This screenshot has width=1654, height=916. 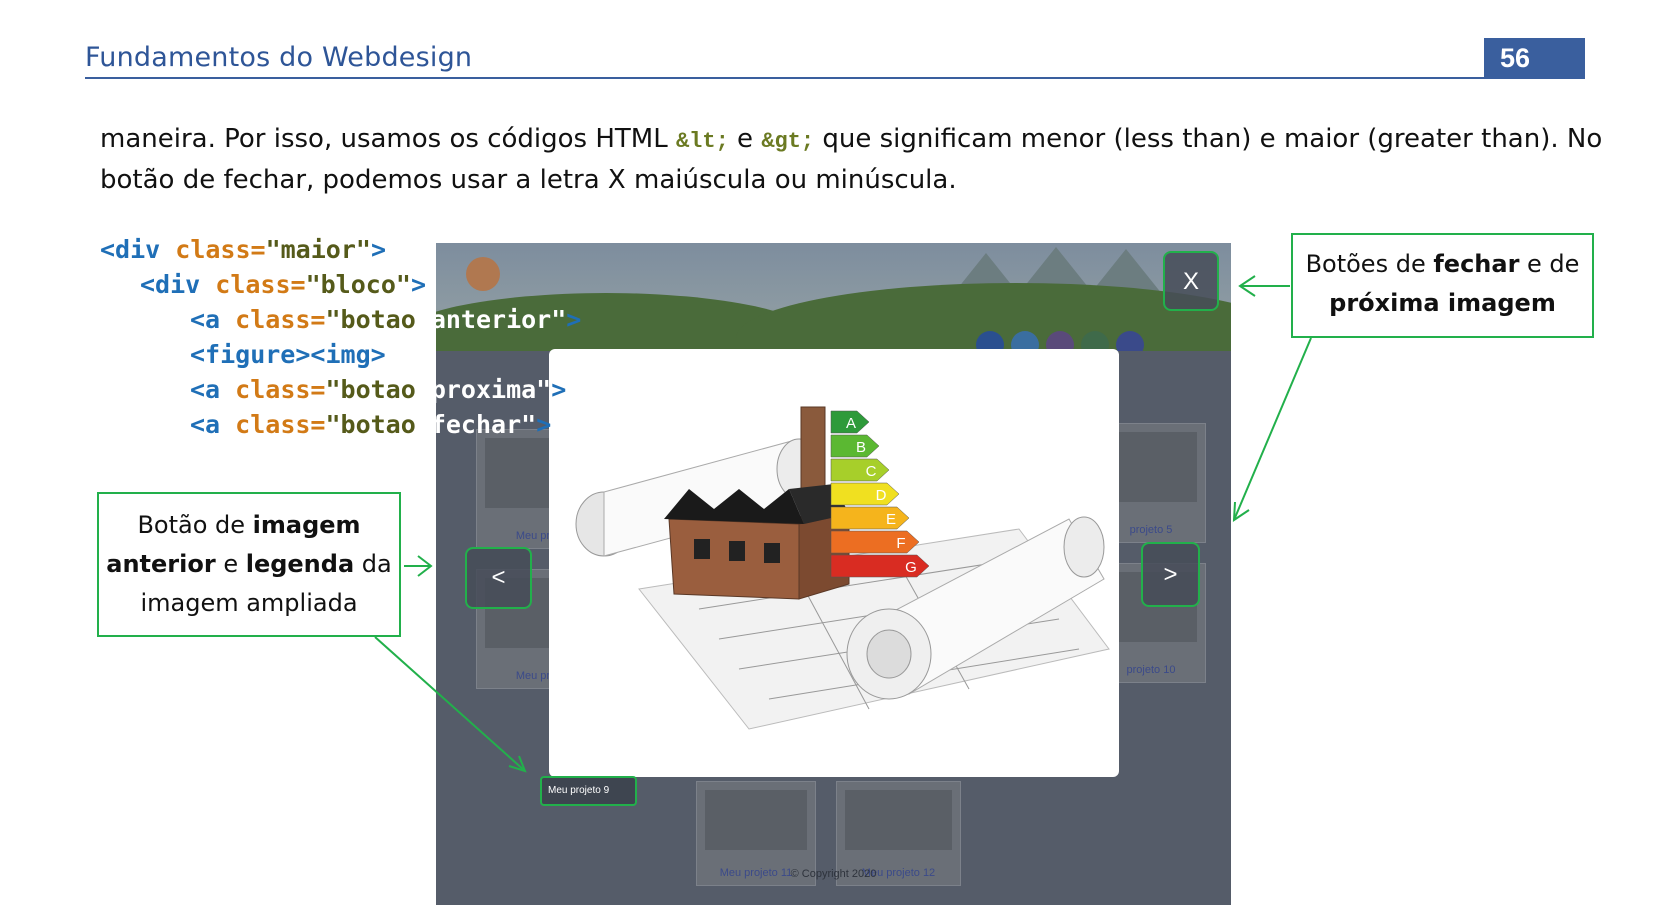 What do you see at coordinates (450, 704) in the screenshot?
I see `arrow-to-caption` at bounding box center [450, 704].